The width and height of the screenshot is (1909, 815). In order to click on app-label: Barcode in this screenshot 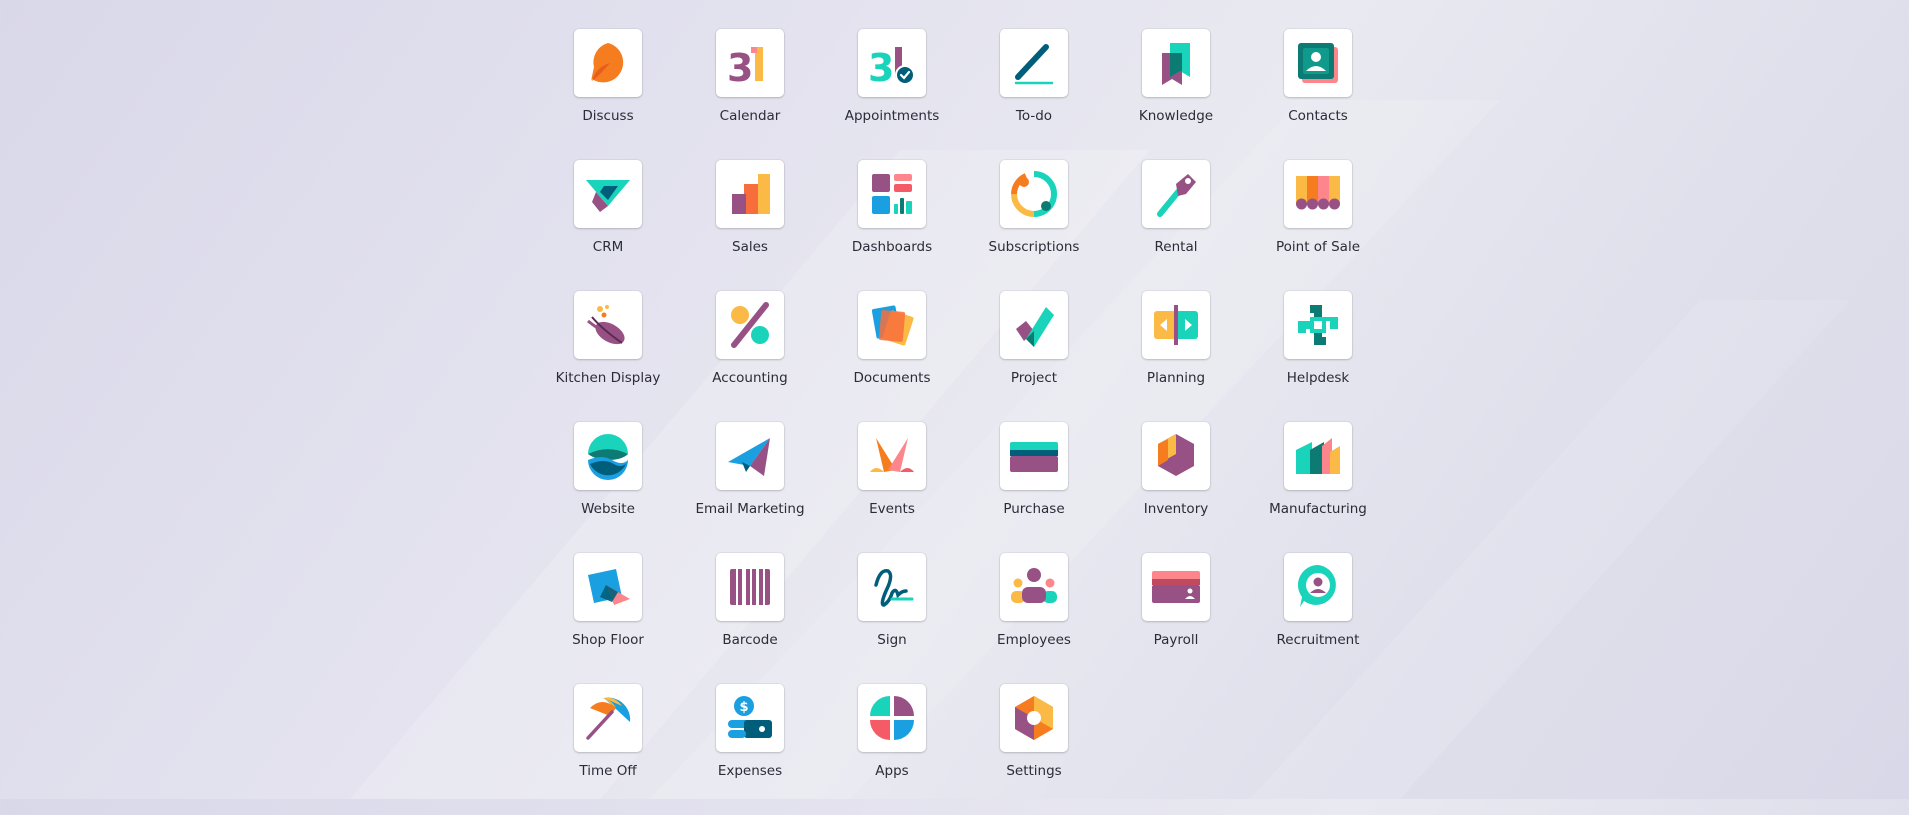, I will do `click(750, 640)`.